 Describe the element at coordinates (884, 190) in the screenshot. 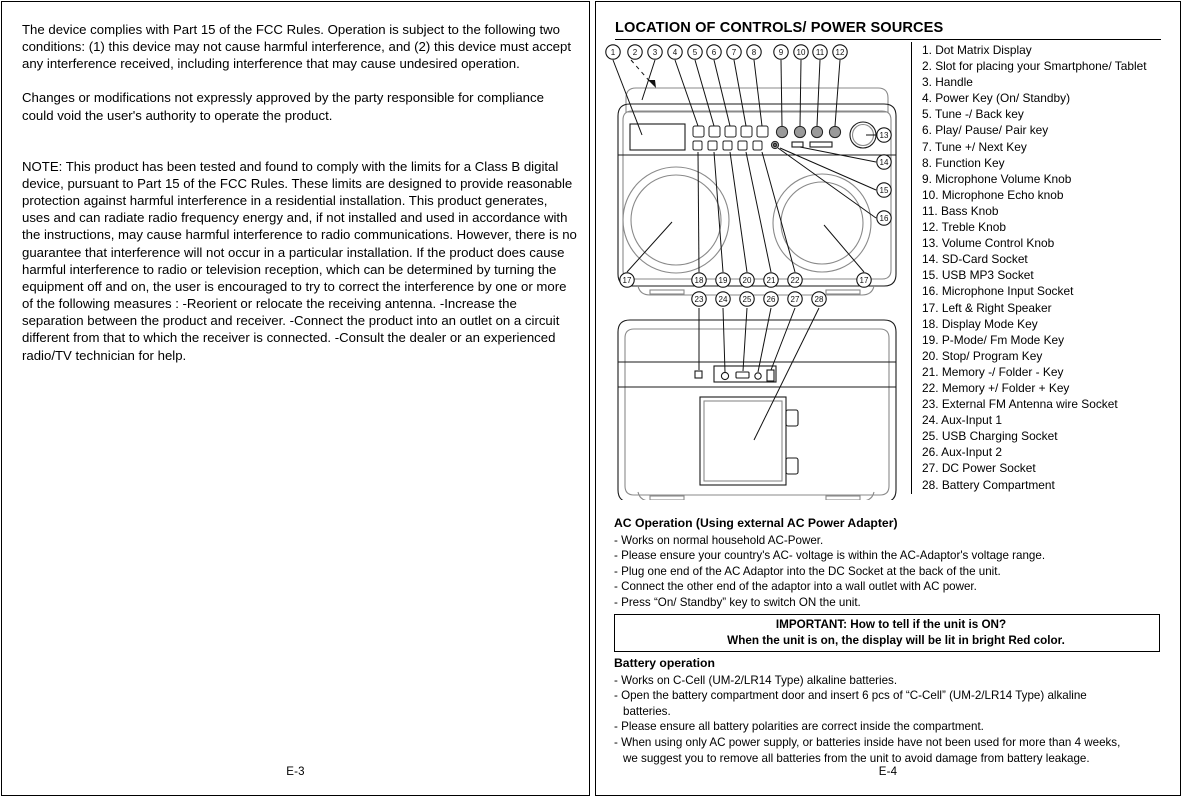

I see `svg-text: 15` at that location.